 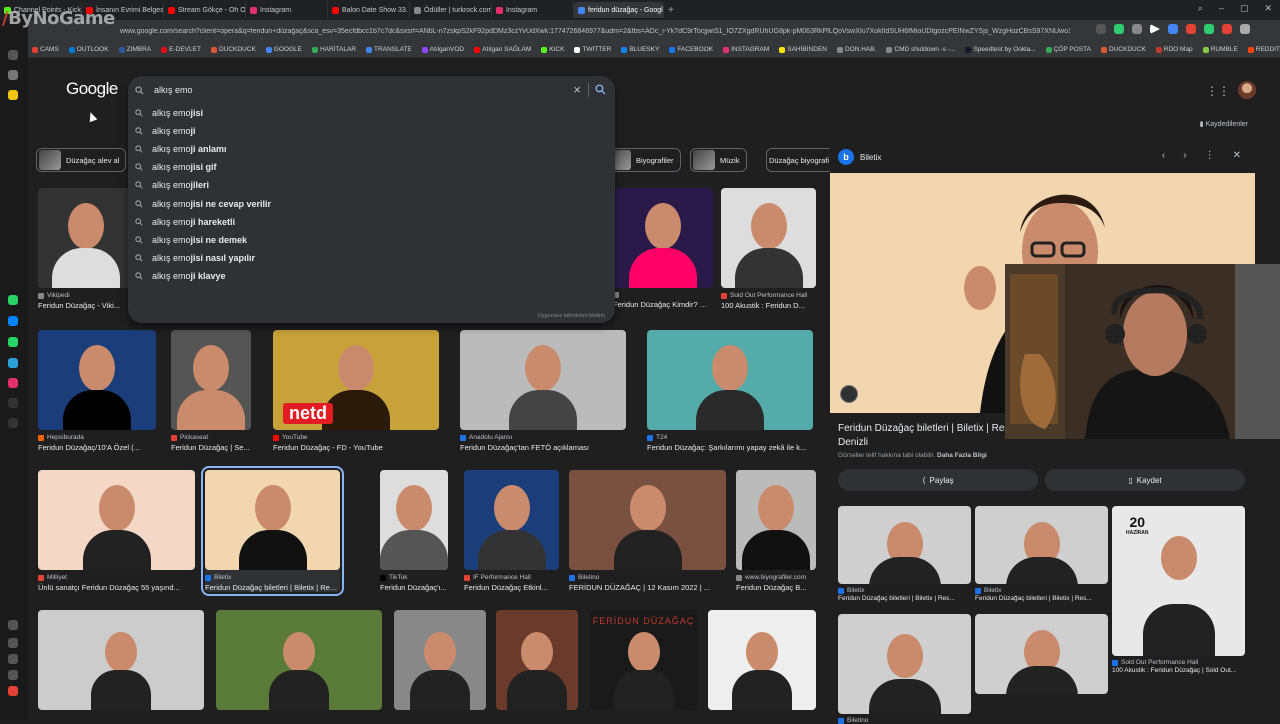 I want to click on bookmark-item: ÇÖP POSTA, so click(x=1068, y=49).